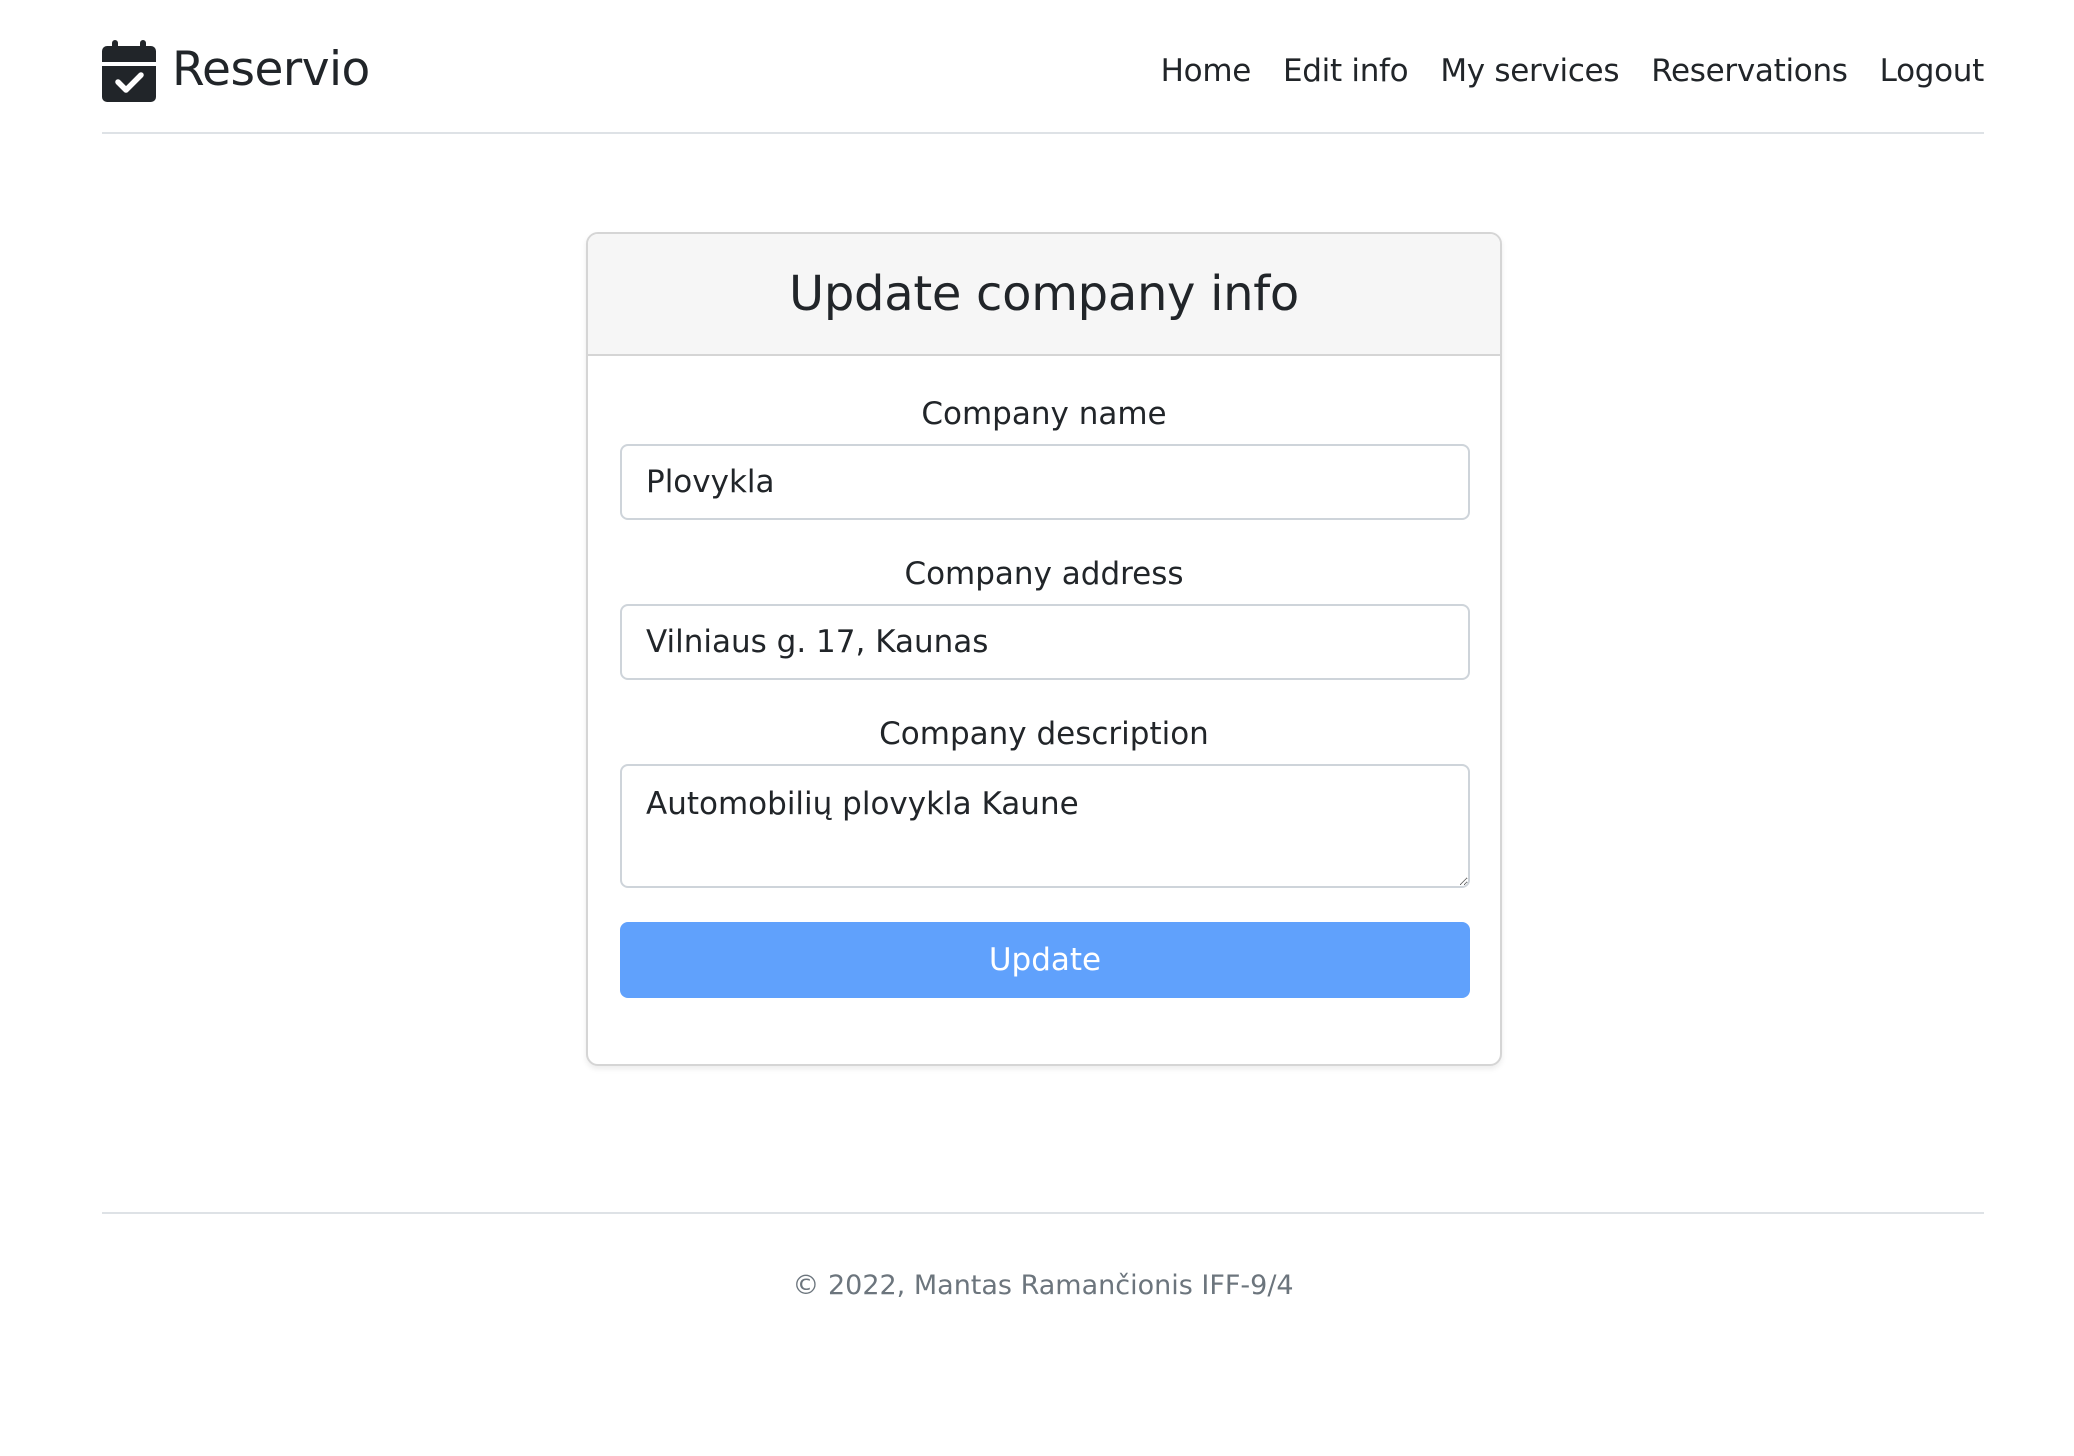 The width and height of the screenshot is (2074, 1456). What do you see at coordinates (271, 69) in the screenshot?
I see `brand-name: Reservio` at bounding box center [271, 69].